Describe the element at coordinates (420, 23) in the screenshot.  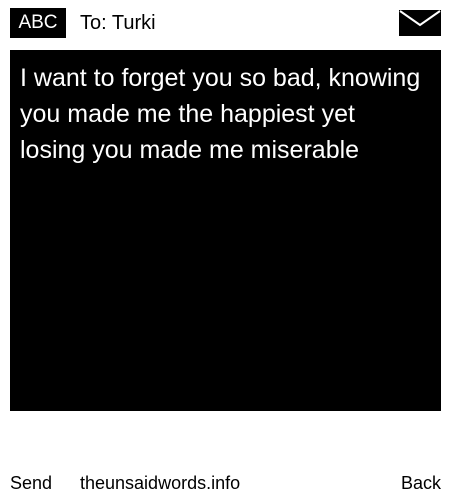
I see `envelope-icon` at that location.